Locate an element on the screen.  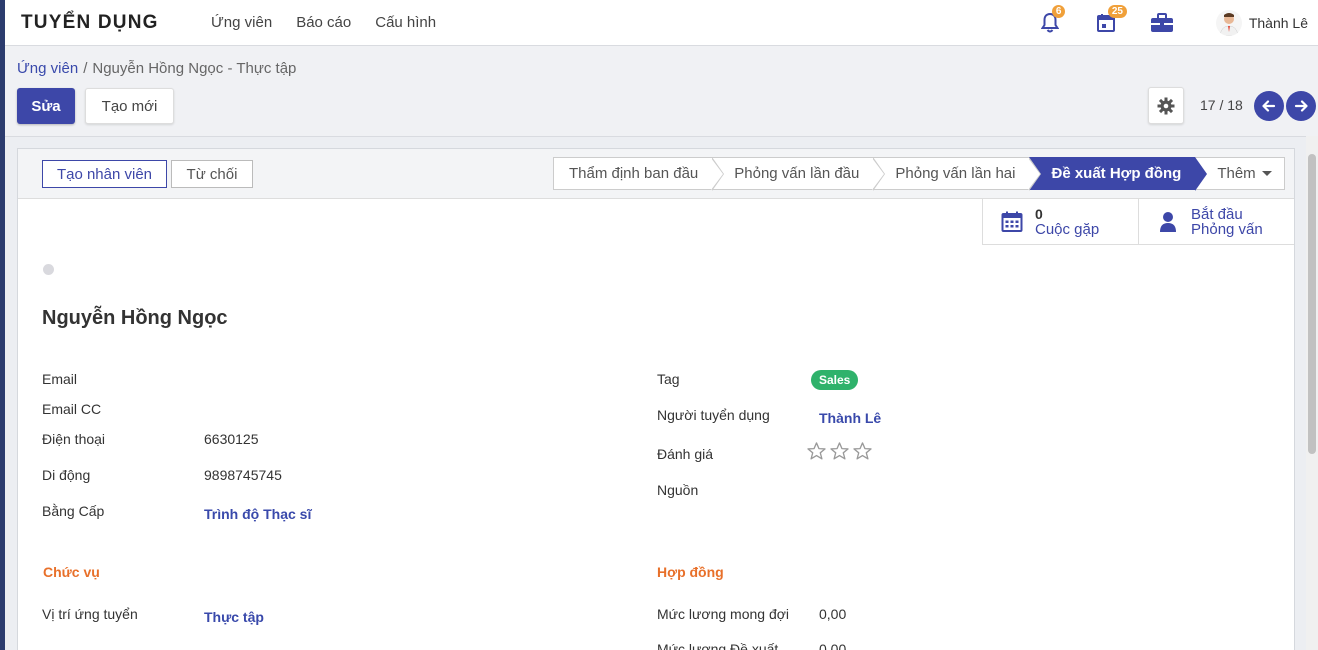
tag-label: Tag is located at coordinates (668, 379).